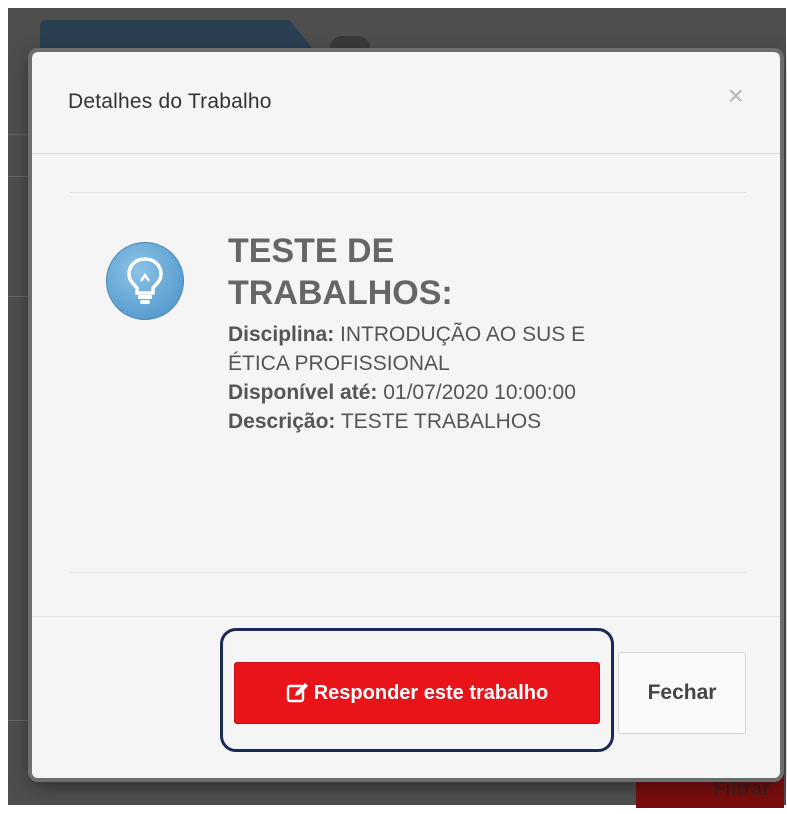 The height and width of the screenshot is (814, 787). Describe the element at coordinates (303, 392) in the screenshot. I see `available-label: Disponível até:` at that location.